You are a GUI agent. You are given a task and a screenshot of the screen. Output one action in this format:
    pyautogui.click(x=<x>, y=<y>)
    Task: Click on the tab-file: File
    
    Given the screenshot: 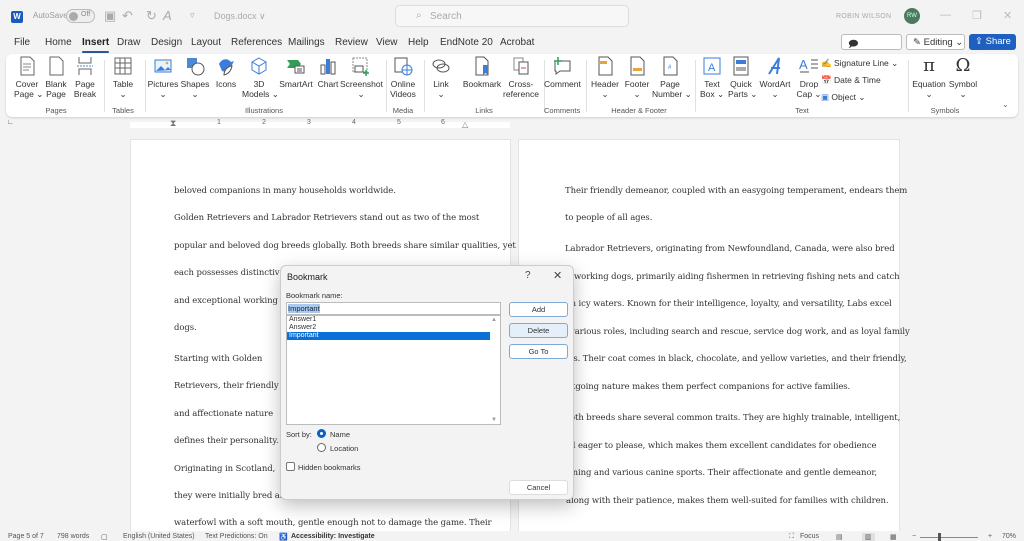 What is the action you would take?
    pyautogui.click(x=22, y=42)
    